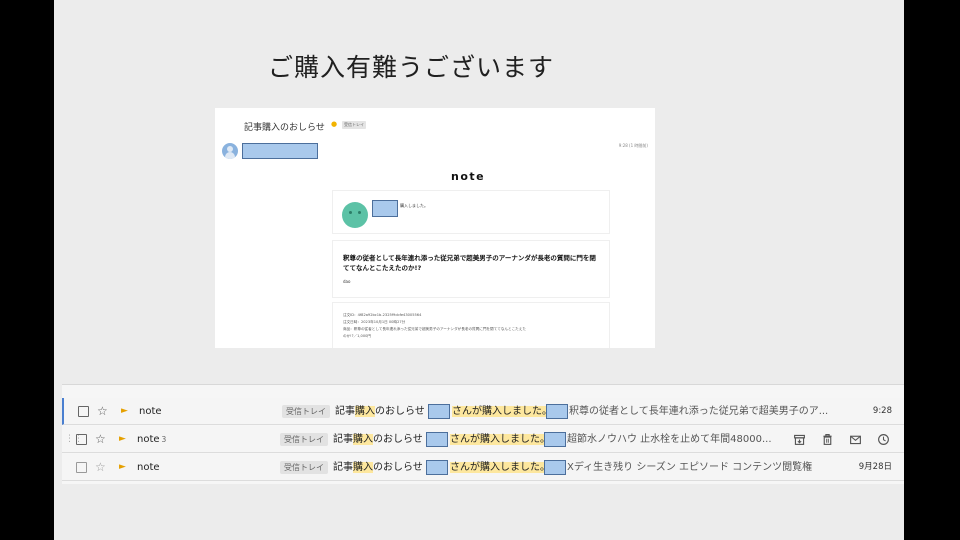 This screenshot has width=960, height=540. Describe the element at coordinates (471, 212) in the screenshot. I see `purchase-notice: 購入しました。` at that location.